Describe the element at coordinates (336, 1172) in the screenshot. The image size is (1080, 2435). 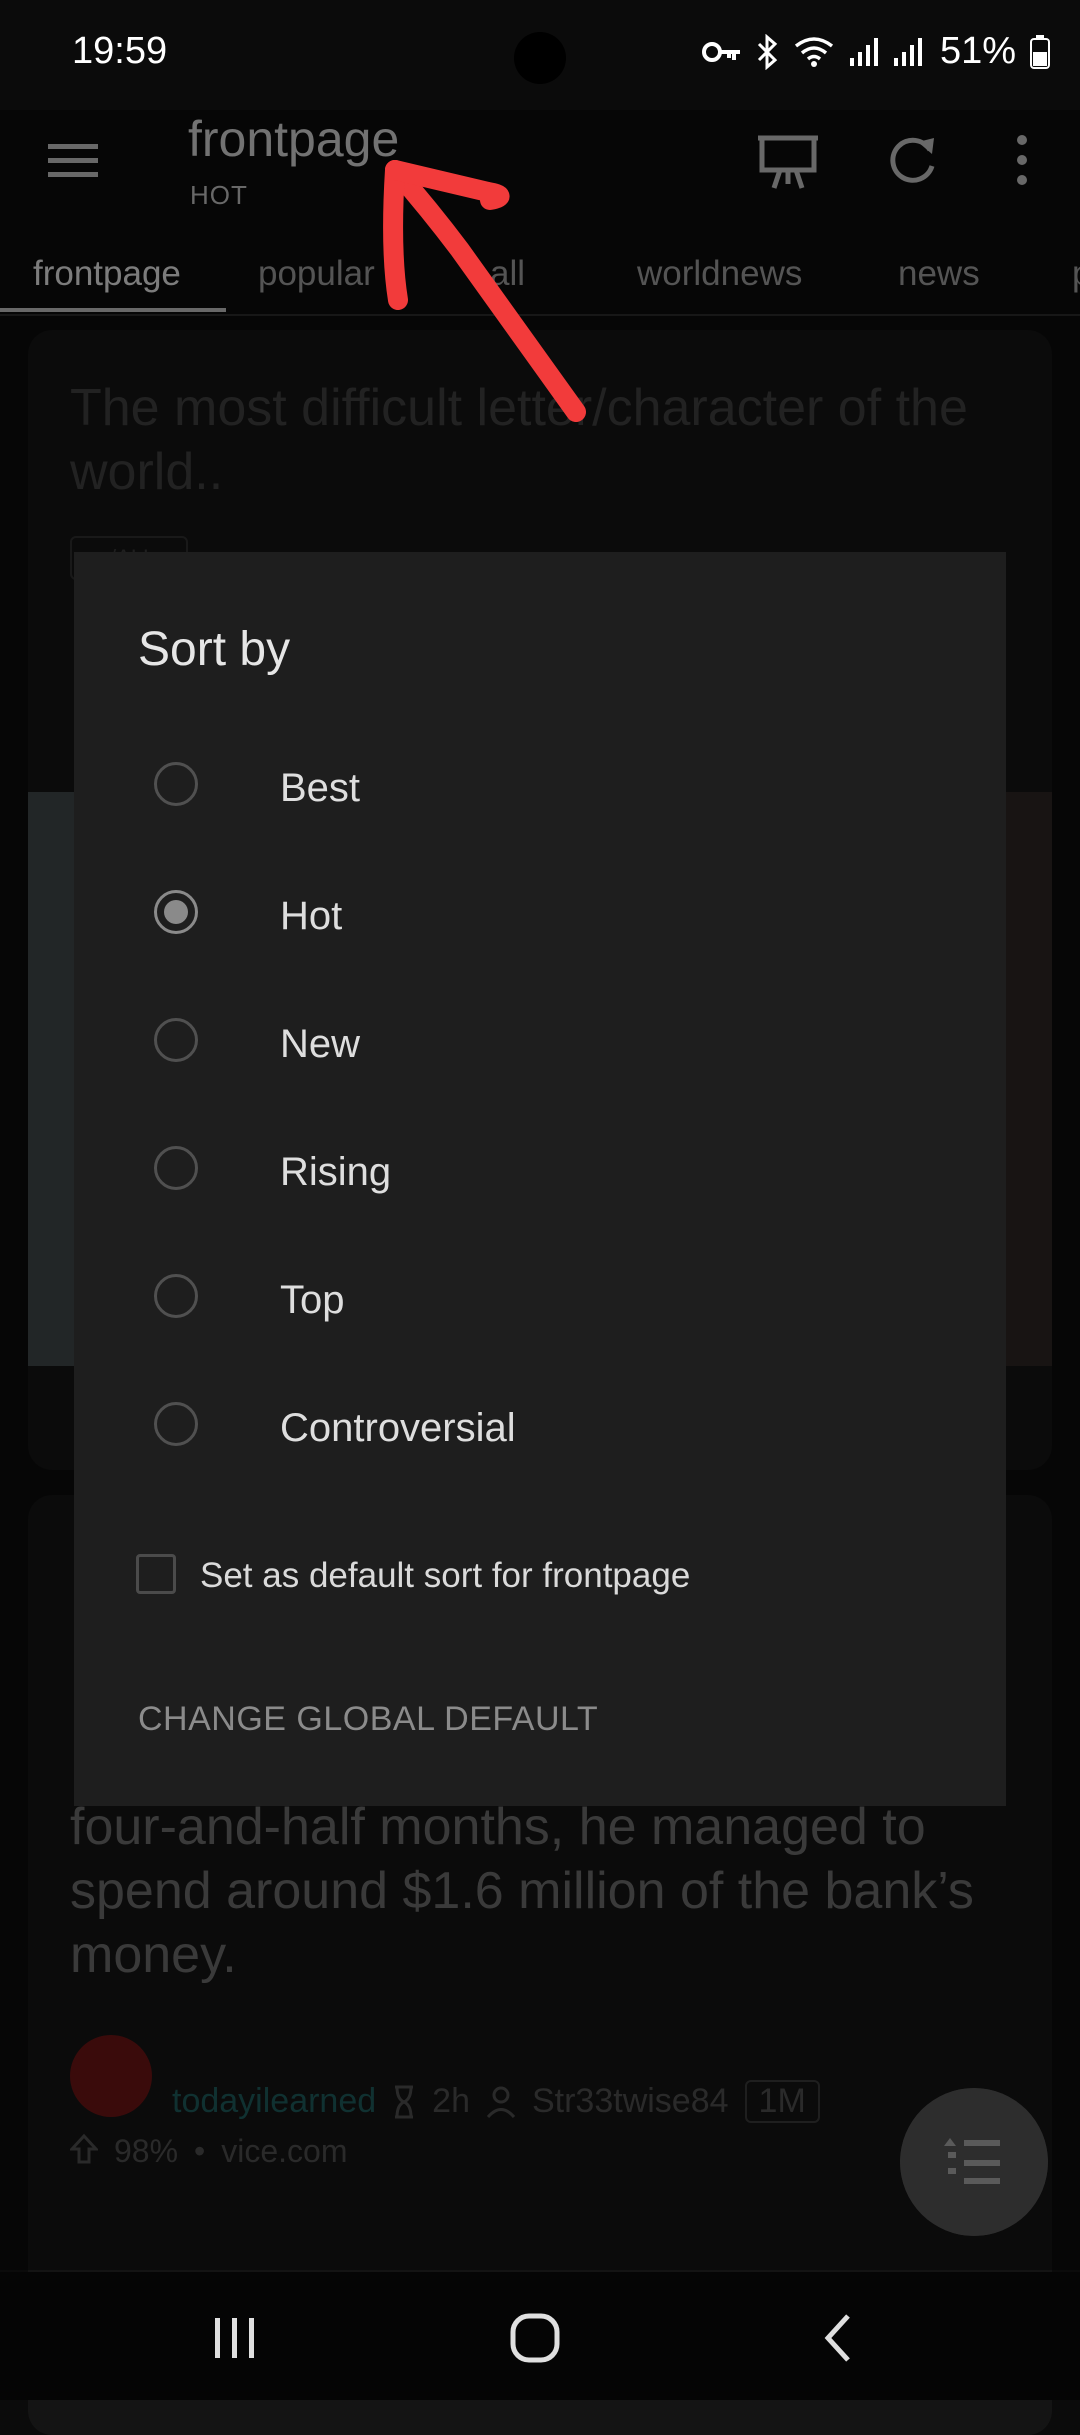
I see `sort-option-label: Rising` at that location.